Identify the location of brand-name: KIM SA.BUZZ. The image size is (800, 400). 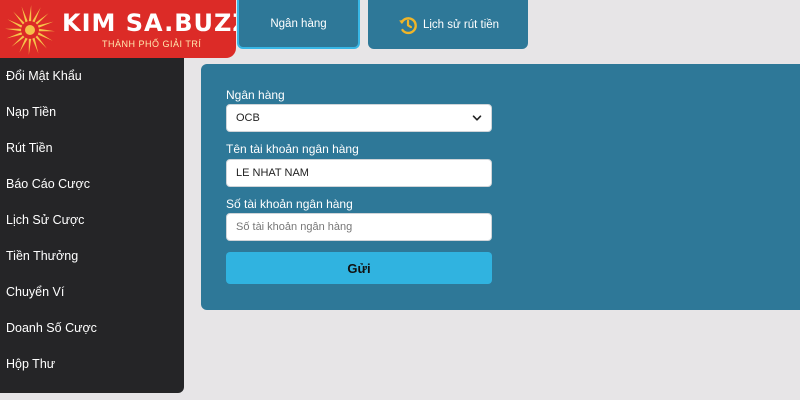
(149, 23).